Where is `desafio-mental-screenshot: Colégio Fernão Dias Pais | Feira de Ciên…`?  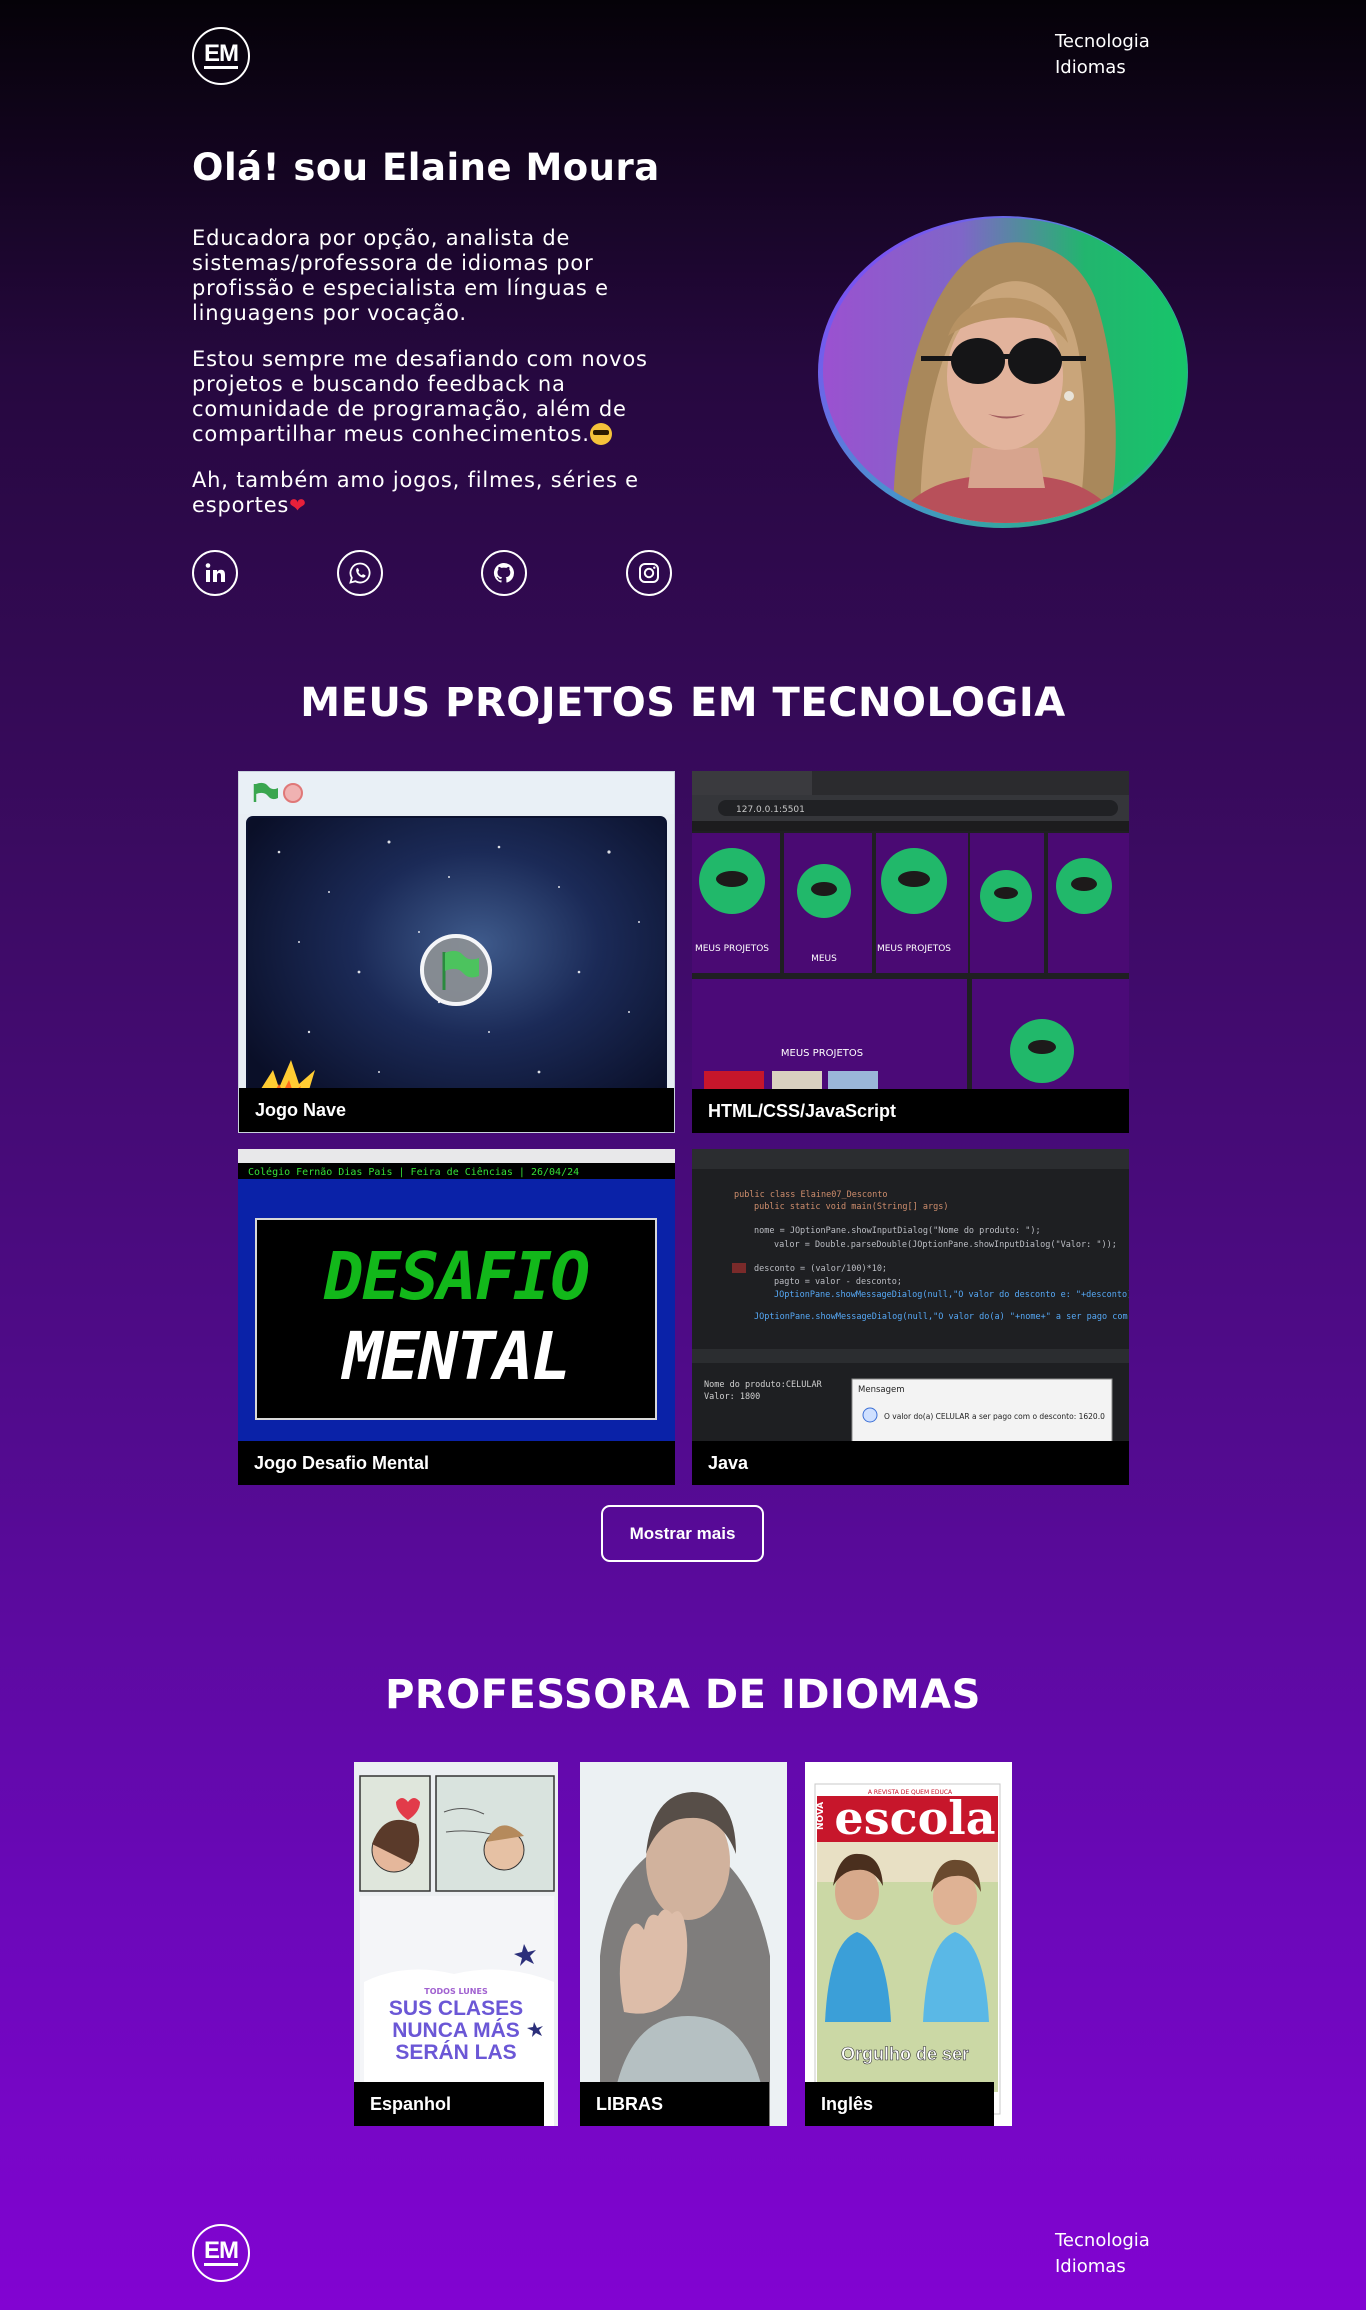
desafio-mental-screenshot: Colégio Fernão Dias Pais | Feira de Ciên… is located at coordinates (456, 1317).